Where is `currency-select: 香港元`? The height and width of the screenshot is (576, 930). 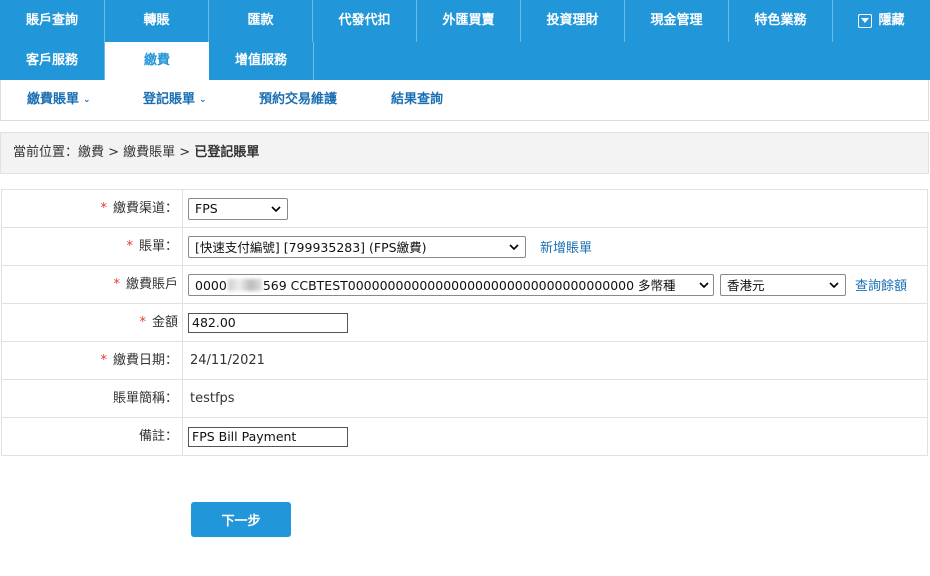
currency-select: 香港元 is located at coordinates (783, 284).